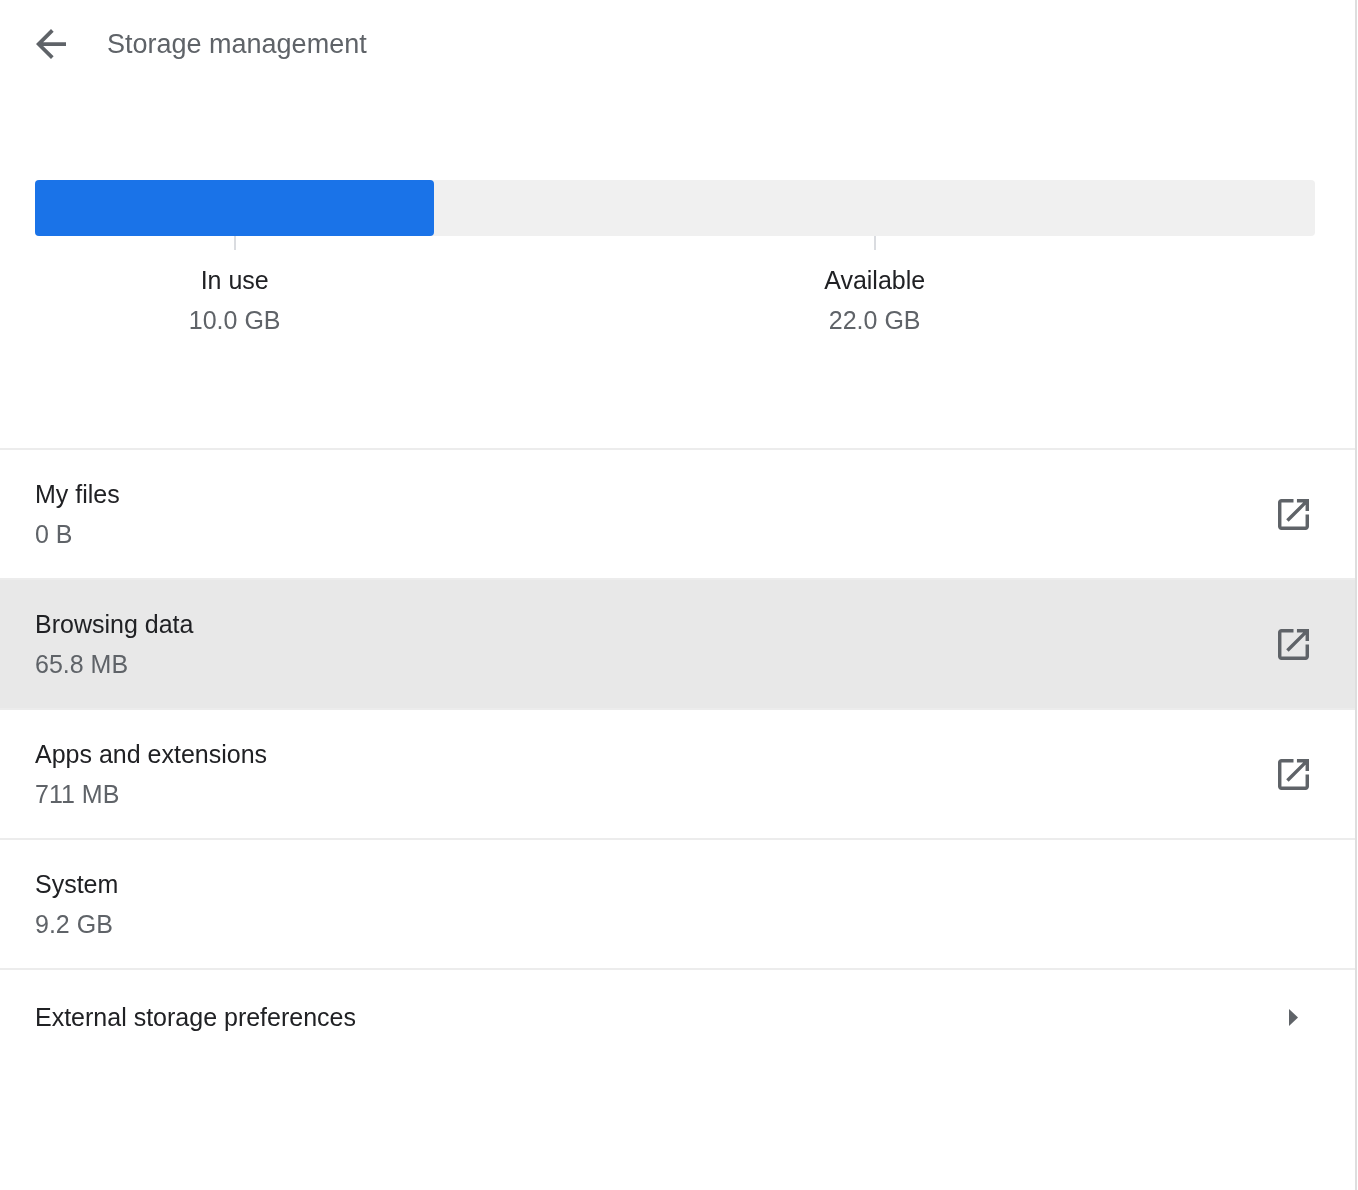 This screenshot has height=1190, width=1358. What do you see at coordinates (151, 754) in the screenshot?
I see `row-title: Apps and extensions` at bounding box center [151, 754].